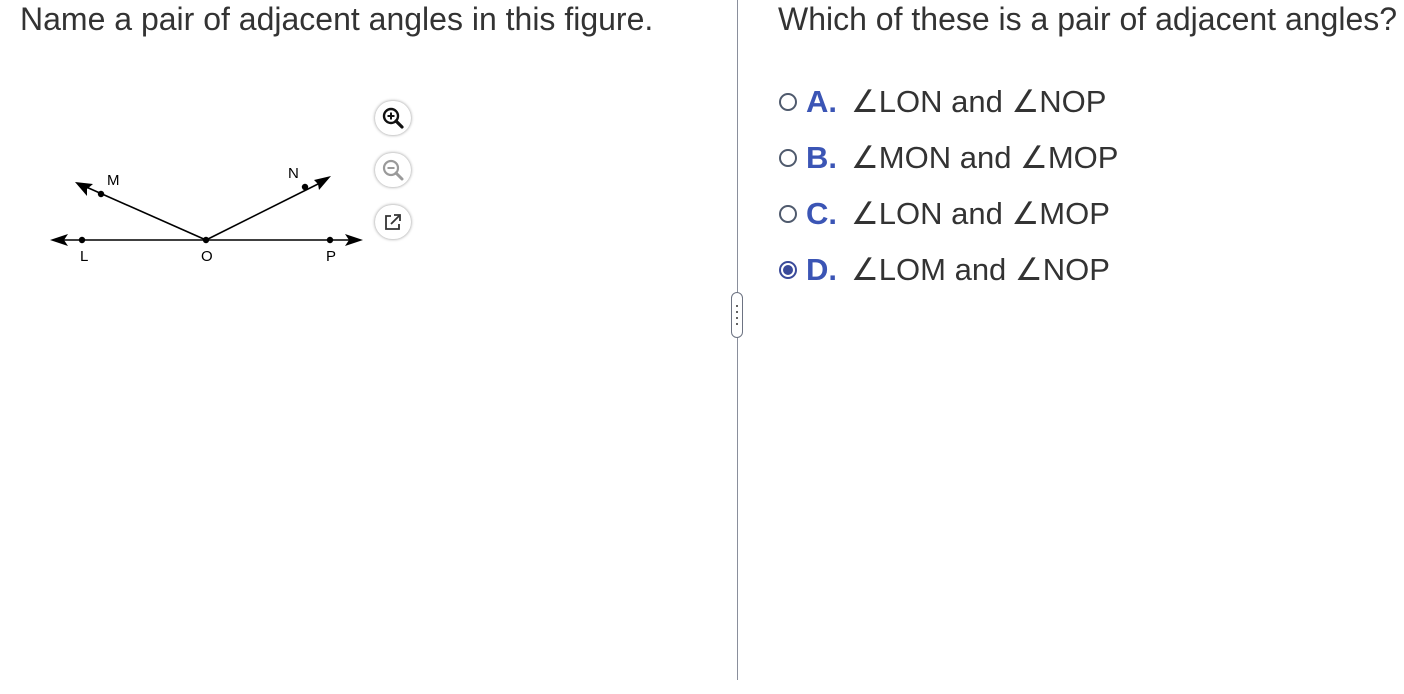 The image size is (1404, 694). What do you see at coordinates (788, 158) in the screenshot?
I see `radio-b` at bounding box center [788, 158].